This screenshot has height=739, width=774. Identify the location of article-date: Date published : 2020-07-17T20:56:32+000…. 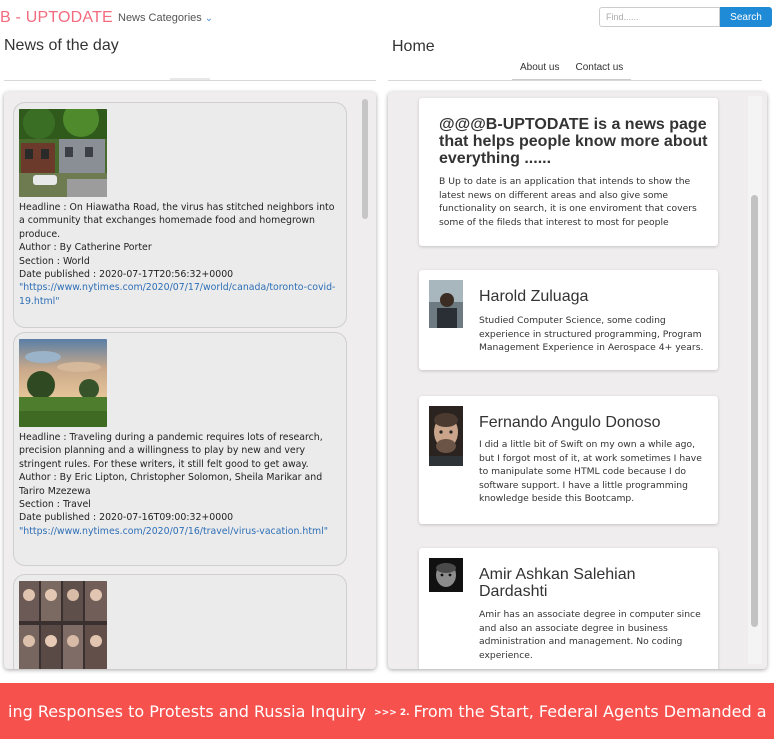
(126, 275).